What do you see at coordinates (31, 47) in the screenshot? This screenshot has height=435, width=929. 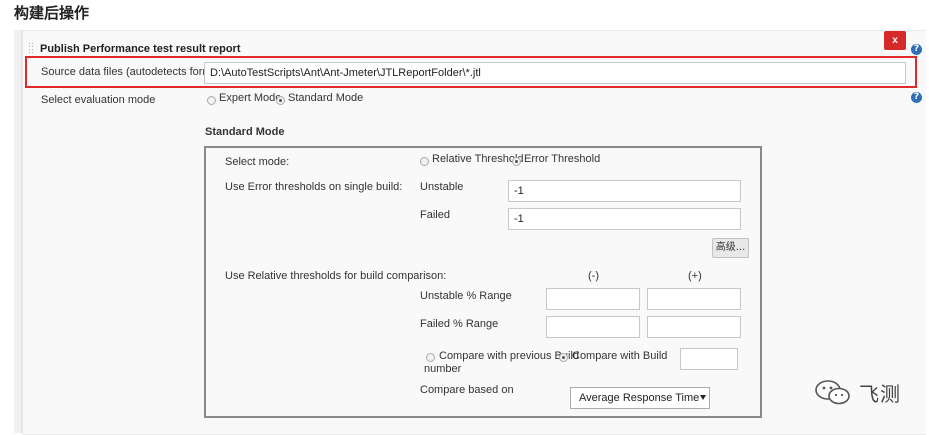 I see `drag-handle-icon` at bounding box center [31, 47].